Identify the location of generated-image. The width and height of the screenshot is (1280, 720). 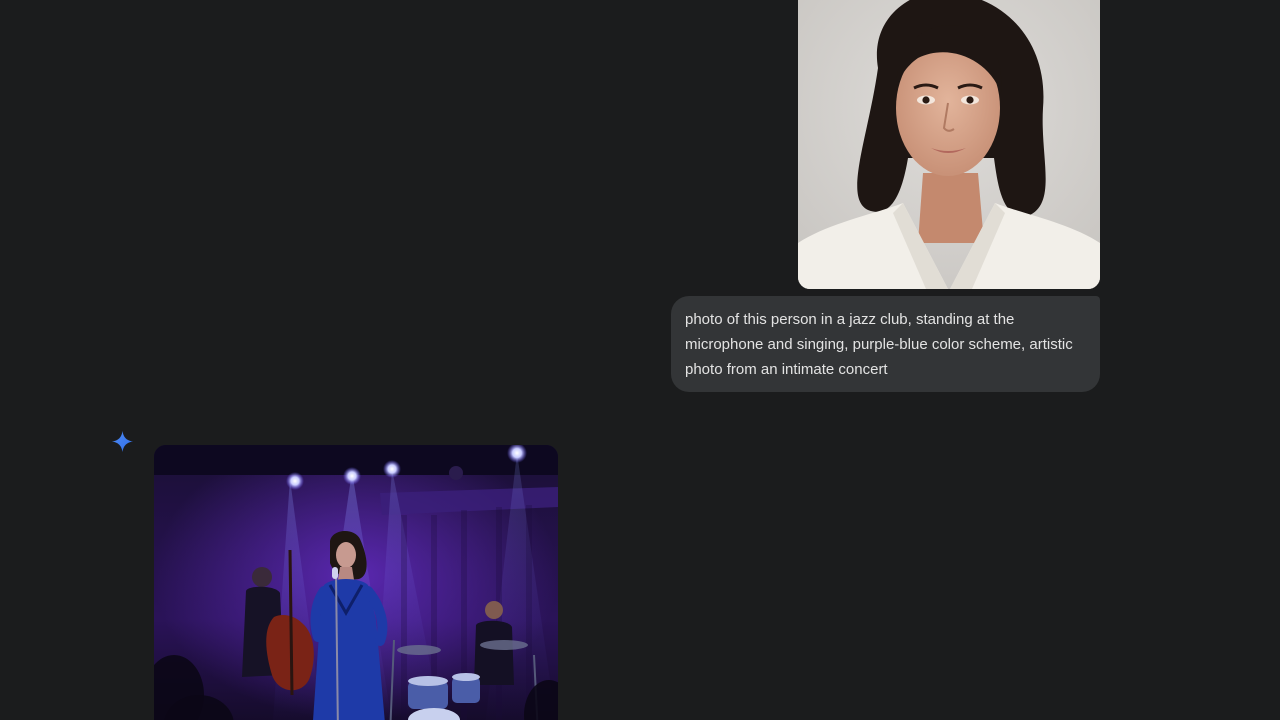
(356, 582).